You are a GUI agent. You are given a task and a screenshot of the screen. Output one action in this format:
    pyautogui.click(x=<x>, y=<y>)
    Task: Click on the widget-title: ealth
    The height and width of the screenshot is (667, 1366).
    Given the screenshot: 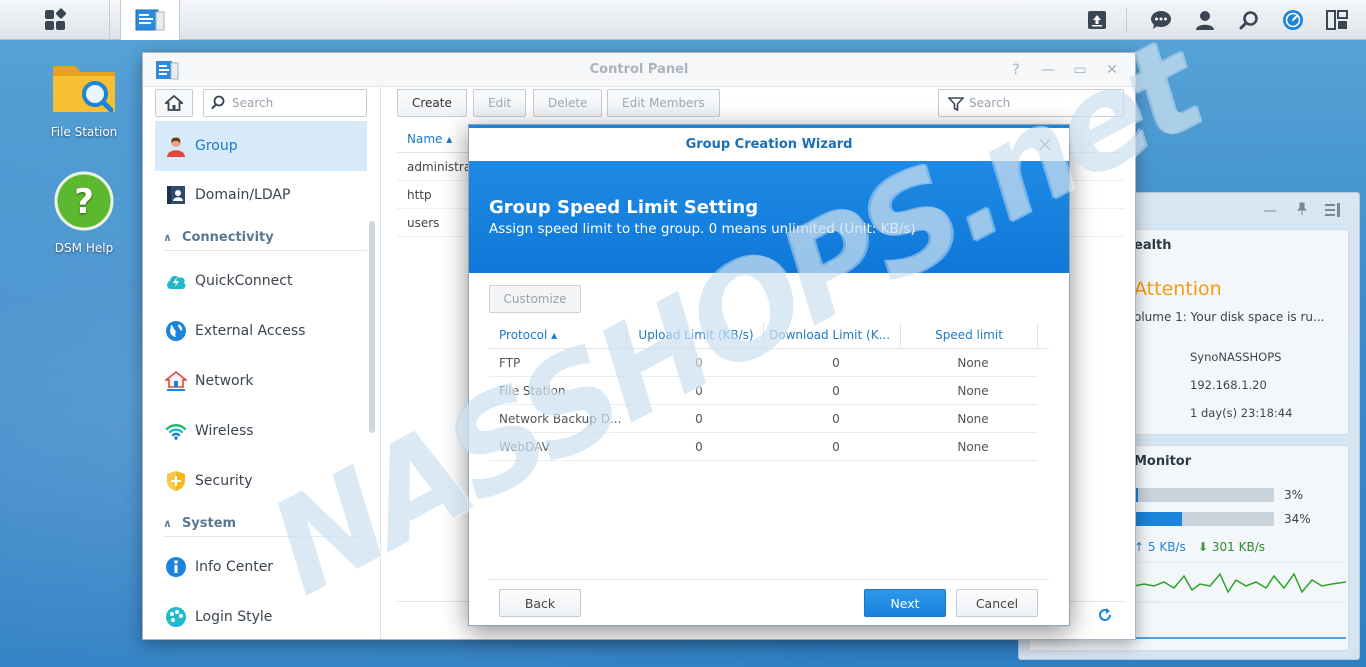 What is the action you would take?
    pyautogui.click(x=1153, y=245)
    